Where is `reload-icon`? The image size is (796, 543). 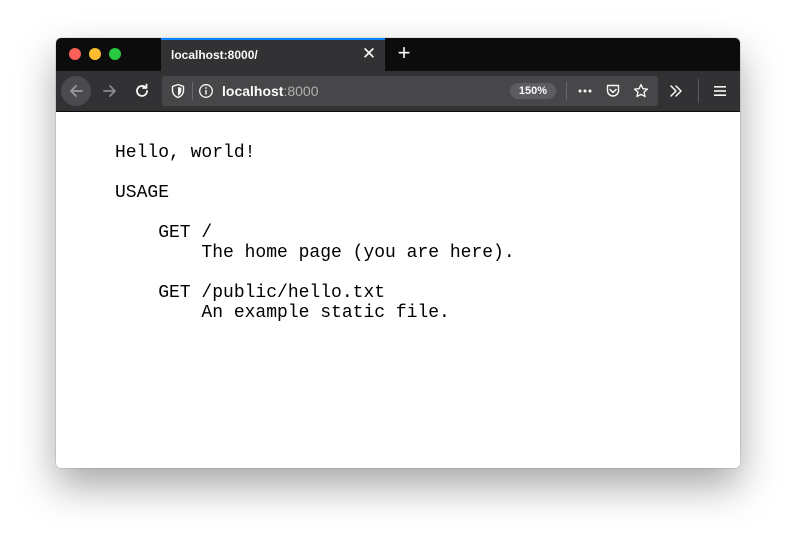 reload-icon is located at coordinates (142, 90).